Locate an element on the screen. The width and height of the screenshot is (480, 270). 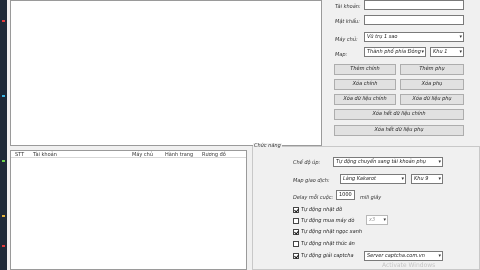
auto-pick-gem-label: Tự động nhặt ngọc xanh is located at coordinates (332, 232).